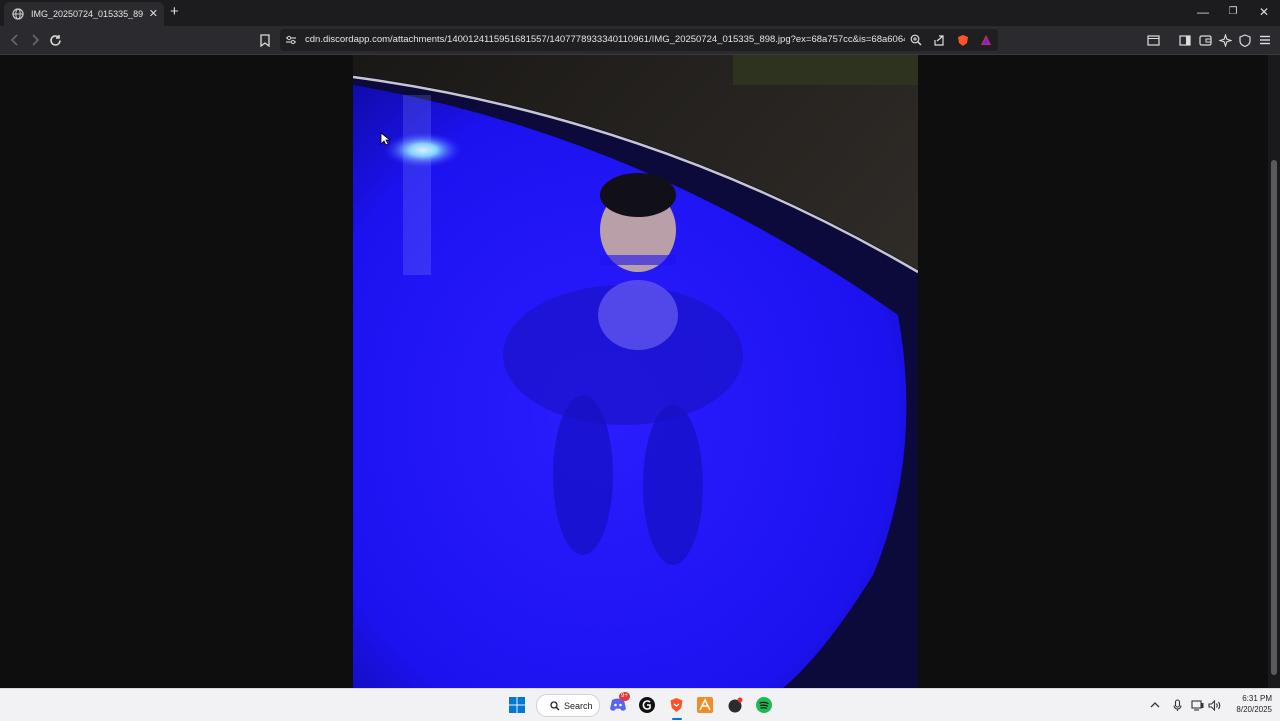 This screenshot has height=721, width=1280. Describe the element at coordinates (1225, 40) in the screenshot. I see `leo-ai-icon` at that location.